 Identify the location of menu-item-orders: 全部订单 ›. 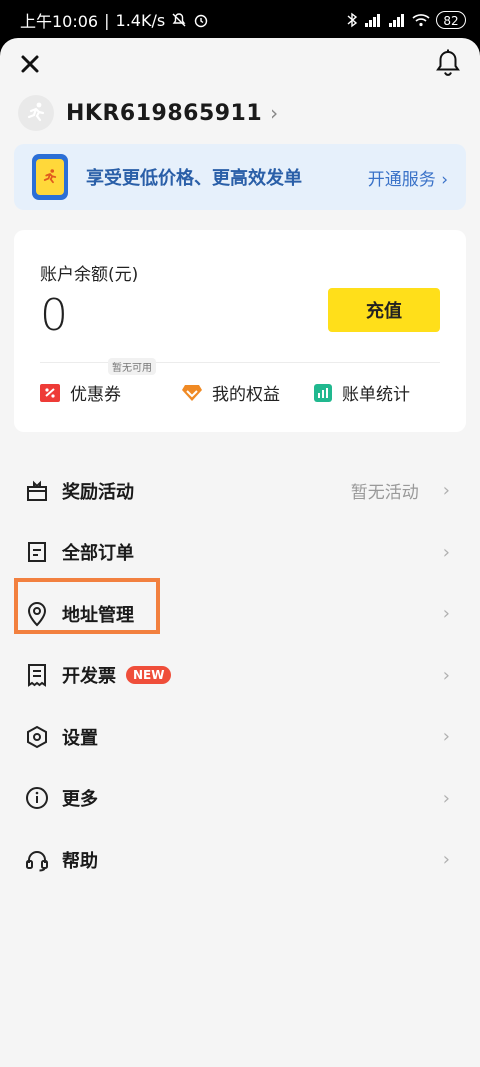
(240, 553).